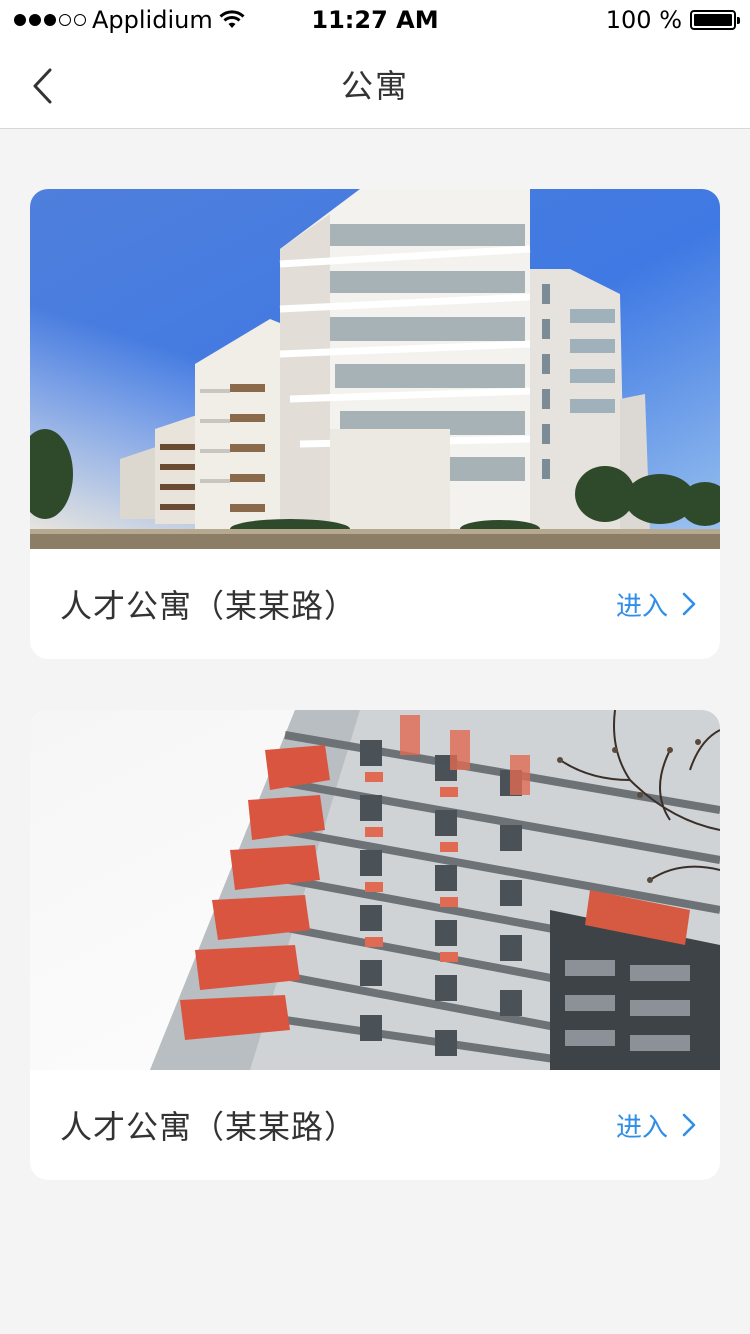  I want to click on page-title: 公寓, so click(374, 86).